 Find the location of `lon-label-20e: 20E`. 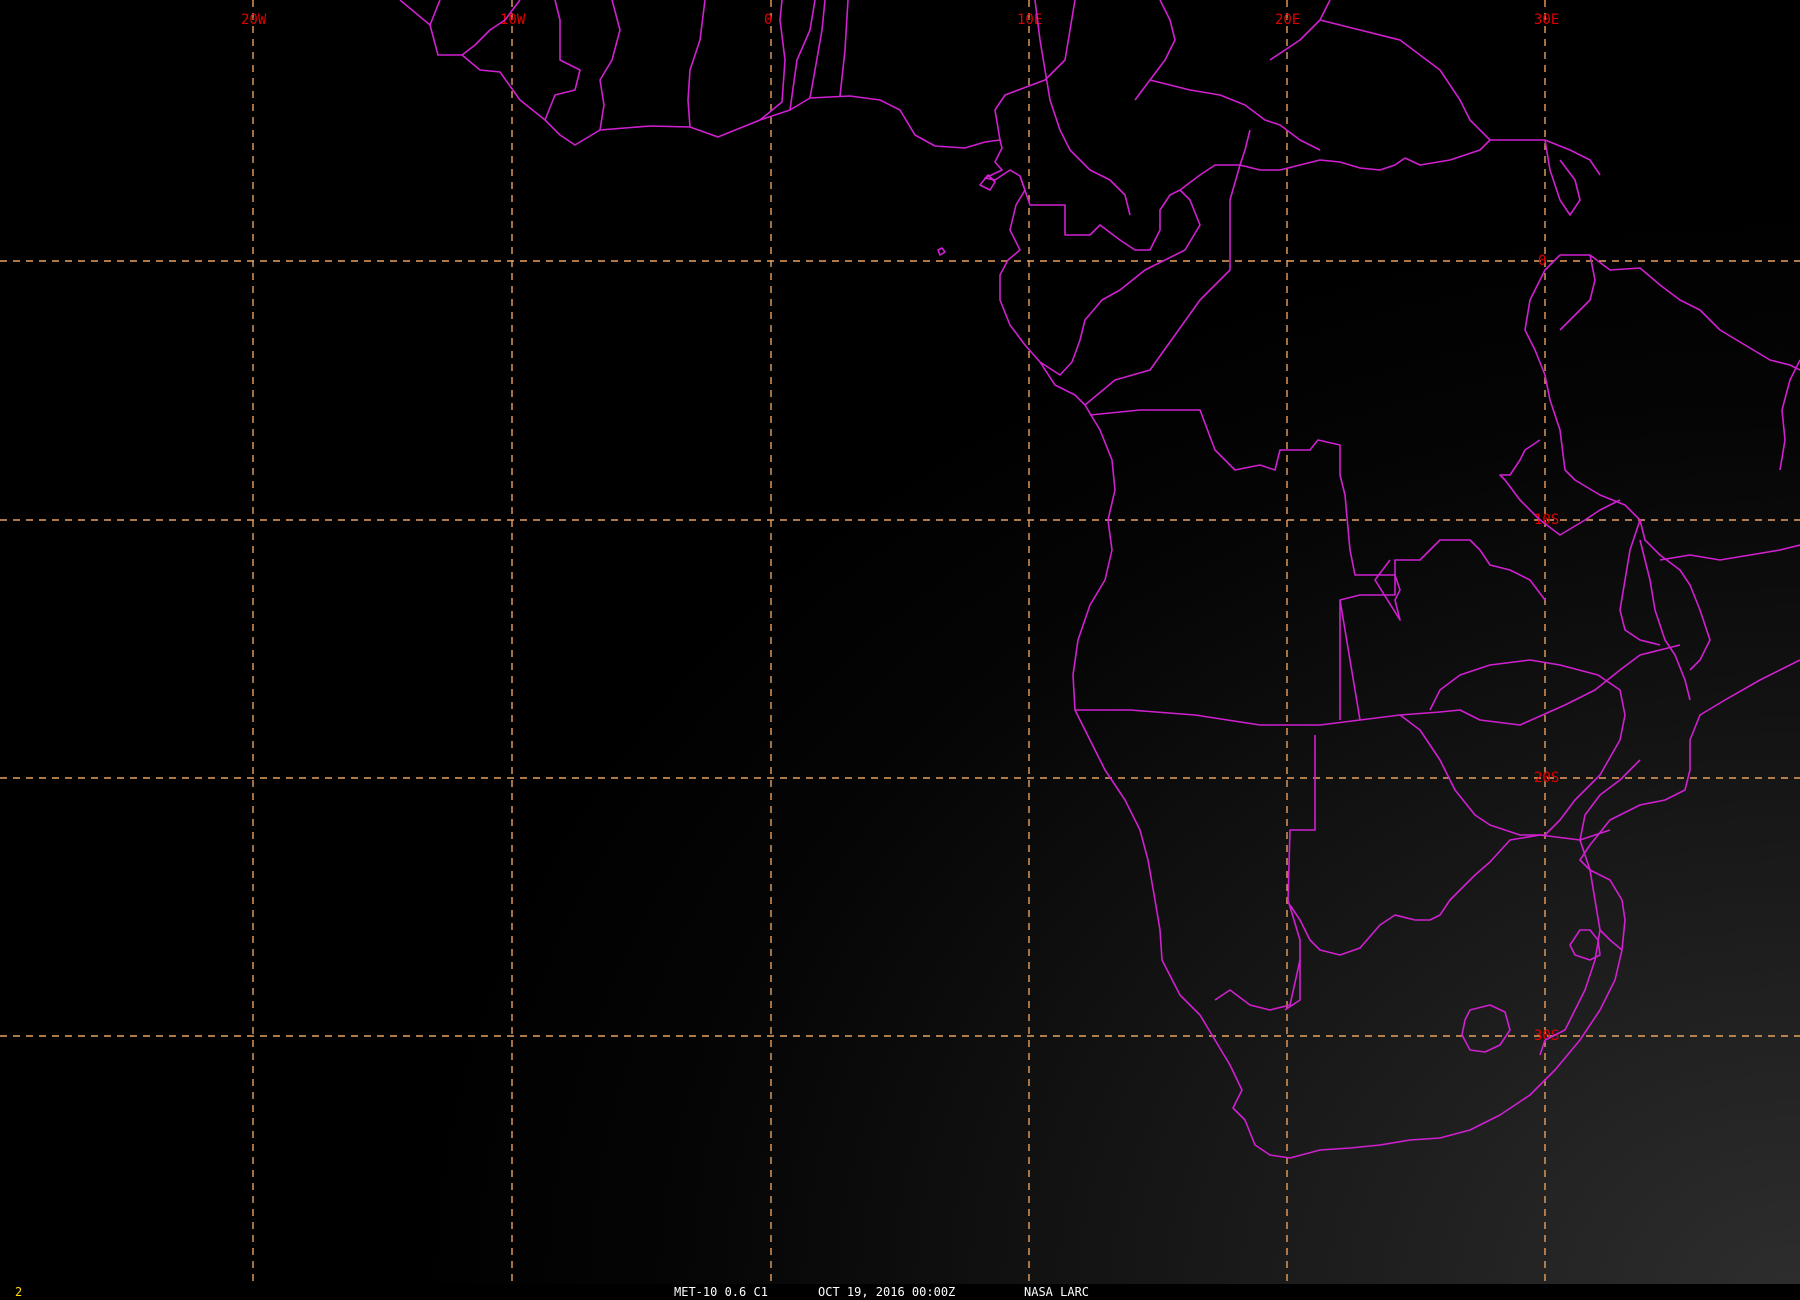

lon-label-20e: 20E is located at coordinates (1287, 20).